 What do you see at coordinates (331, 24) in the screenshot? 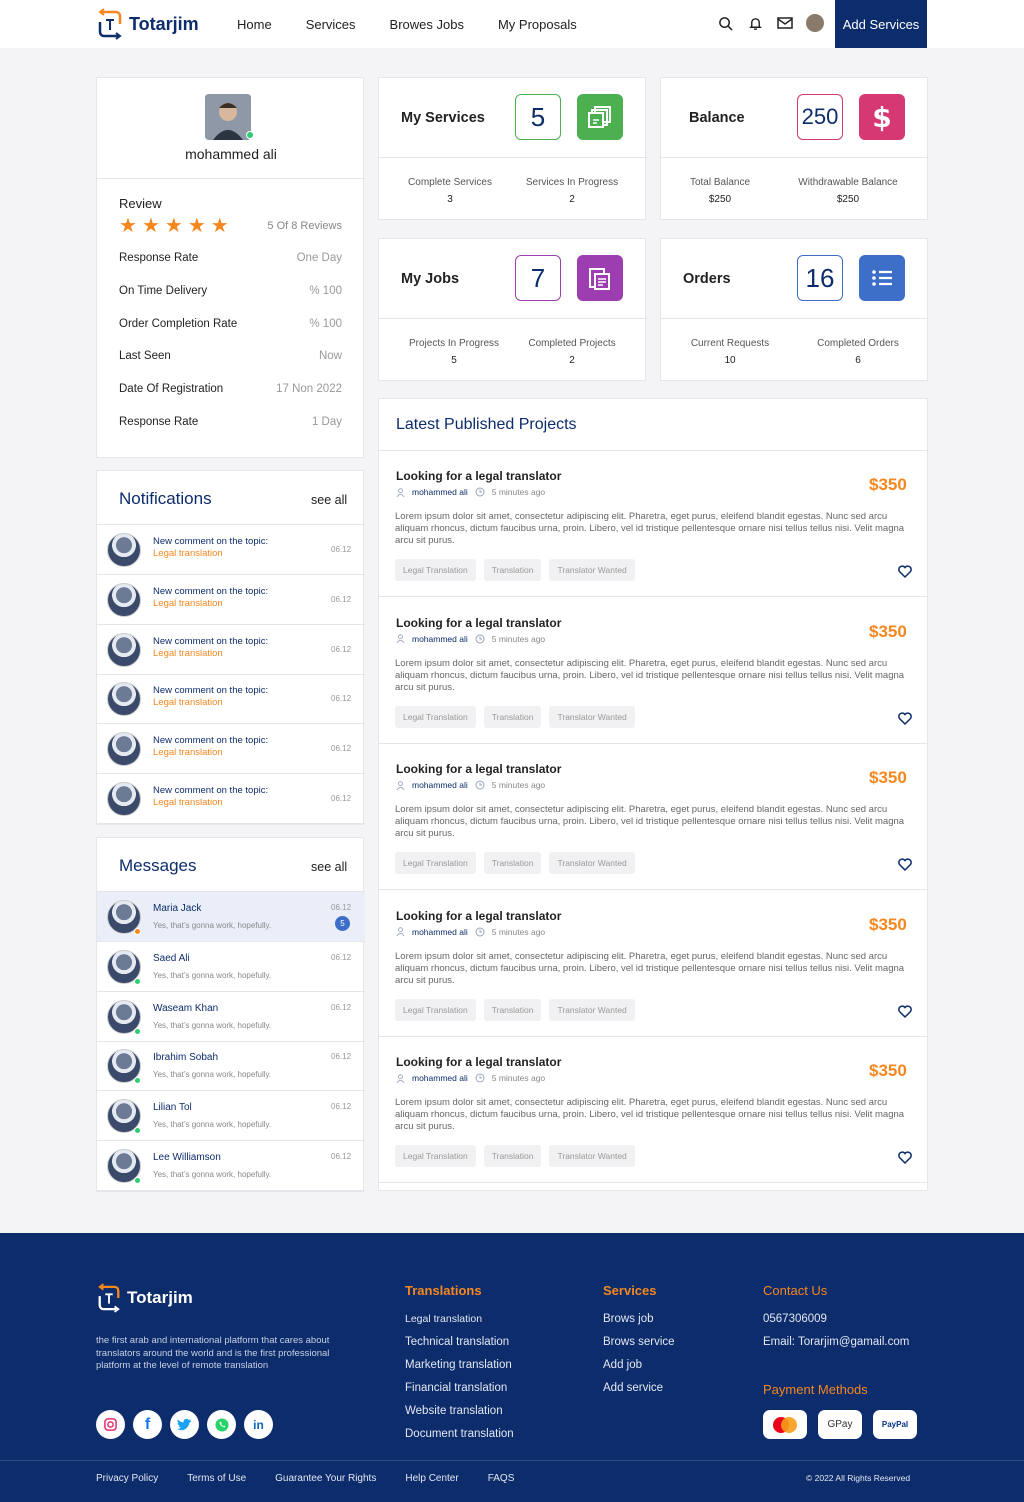
I see `nav-services: Services` at bounding box center [331, 24].